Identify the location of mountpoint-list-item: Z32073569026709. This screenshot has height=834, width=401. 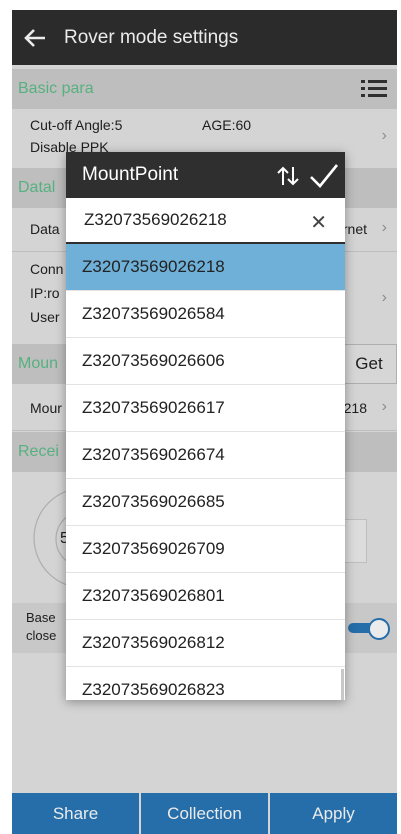
(205, 549).